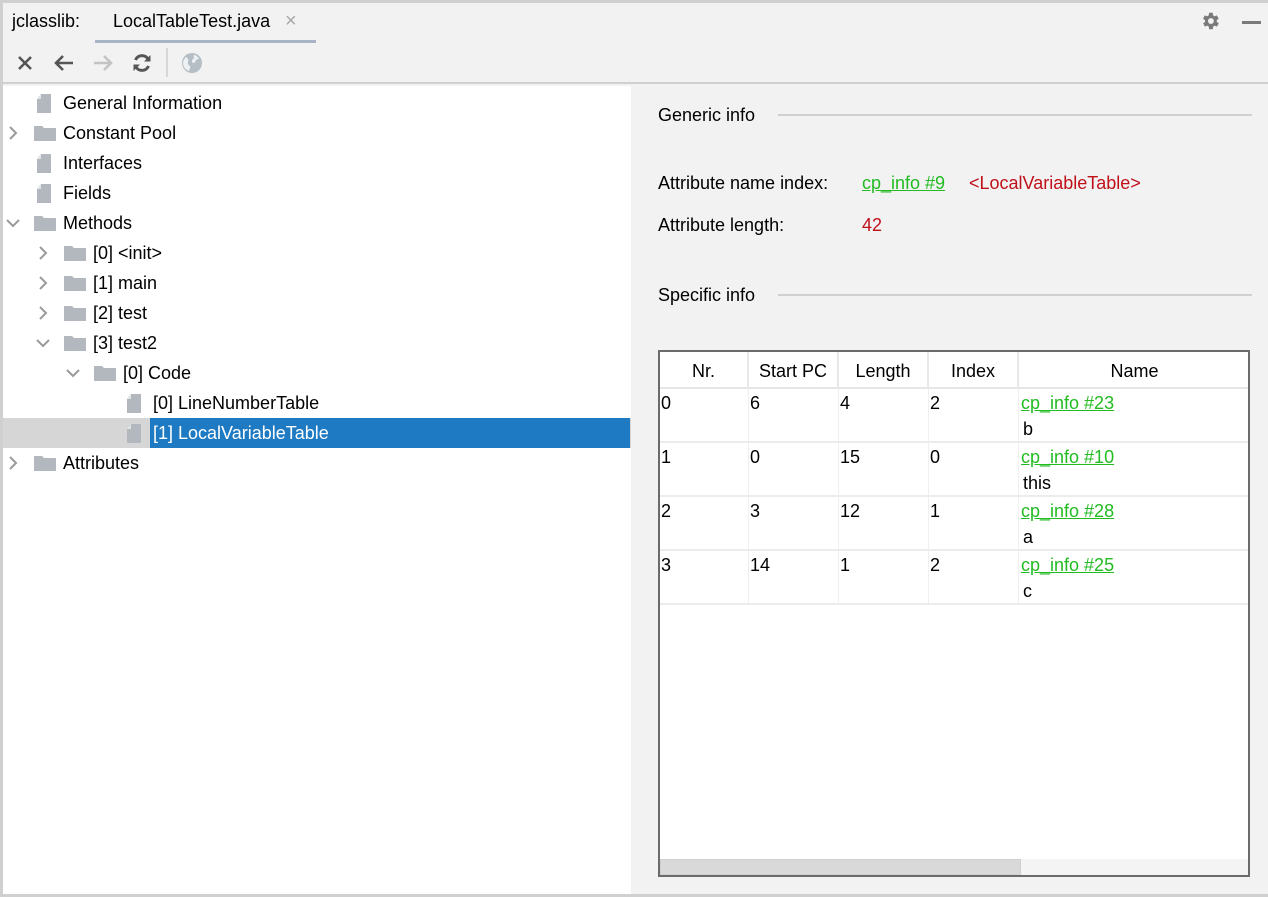 The width and height of the screenshot is (1268, 897). What do you see at coordinates (317, 463) in the screenshot?
I see `tree-item: Attributes` at bounding box center [317, 463].